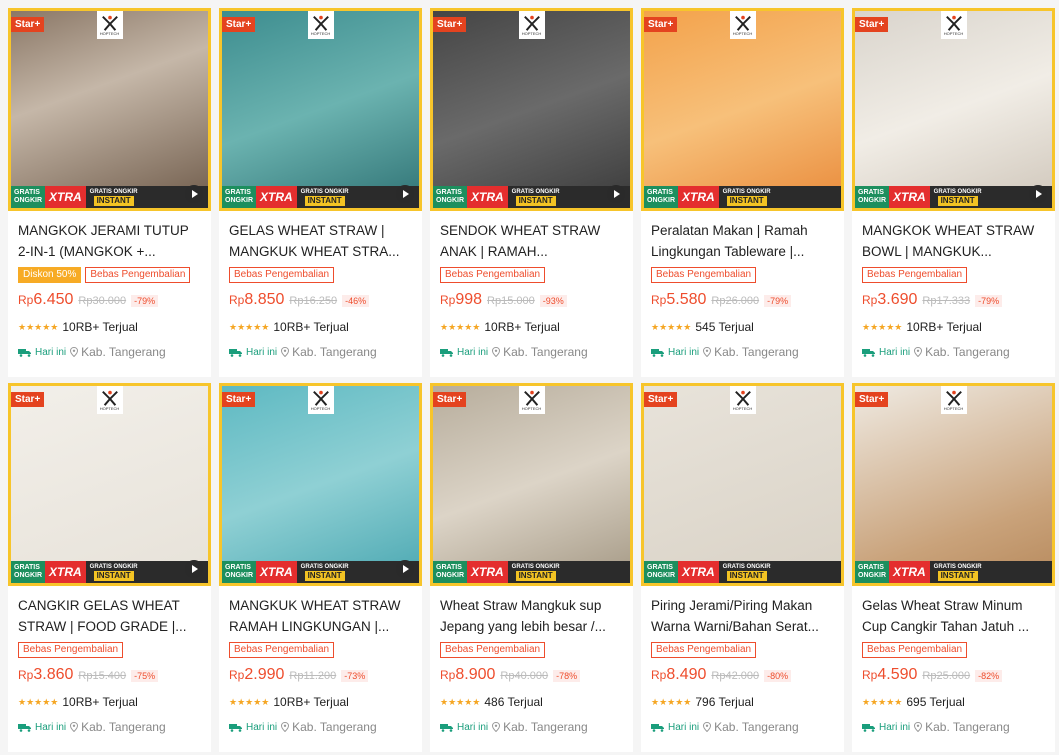 This screenshot has height=755, width=1059. I want to click on sold-count: 695 Terjual, so click(935, 702).